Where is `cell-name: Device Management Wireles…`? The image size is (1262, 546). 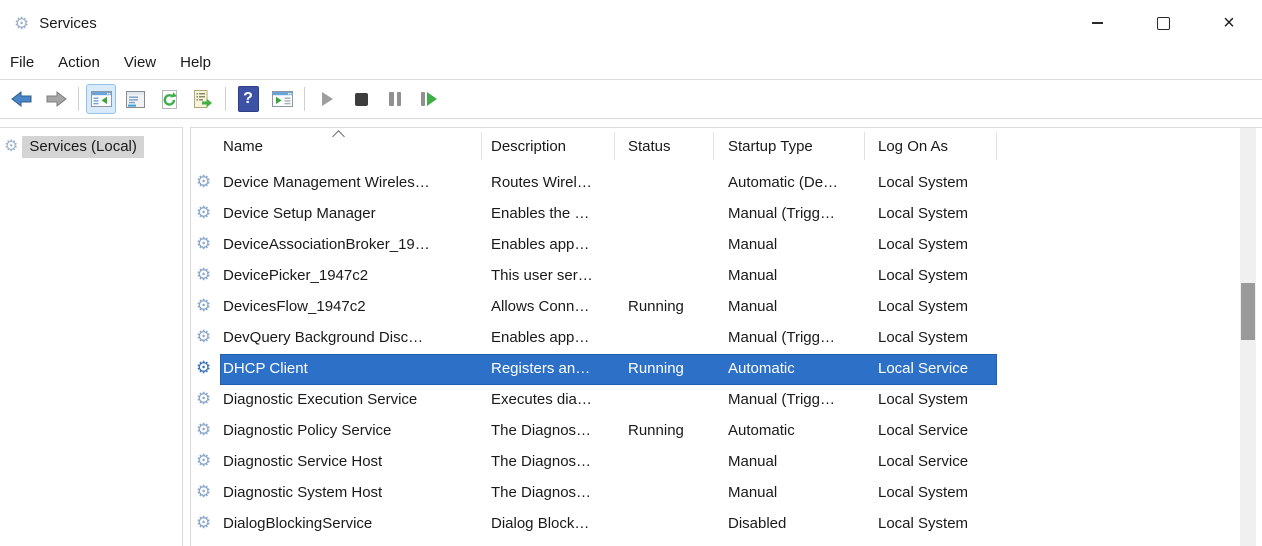
cell-name: Device Management Wireles… is located at coordinates (326, 182).